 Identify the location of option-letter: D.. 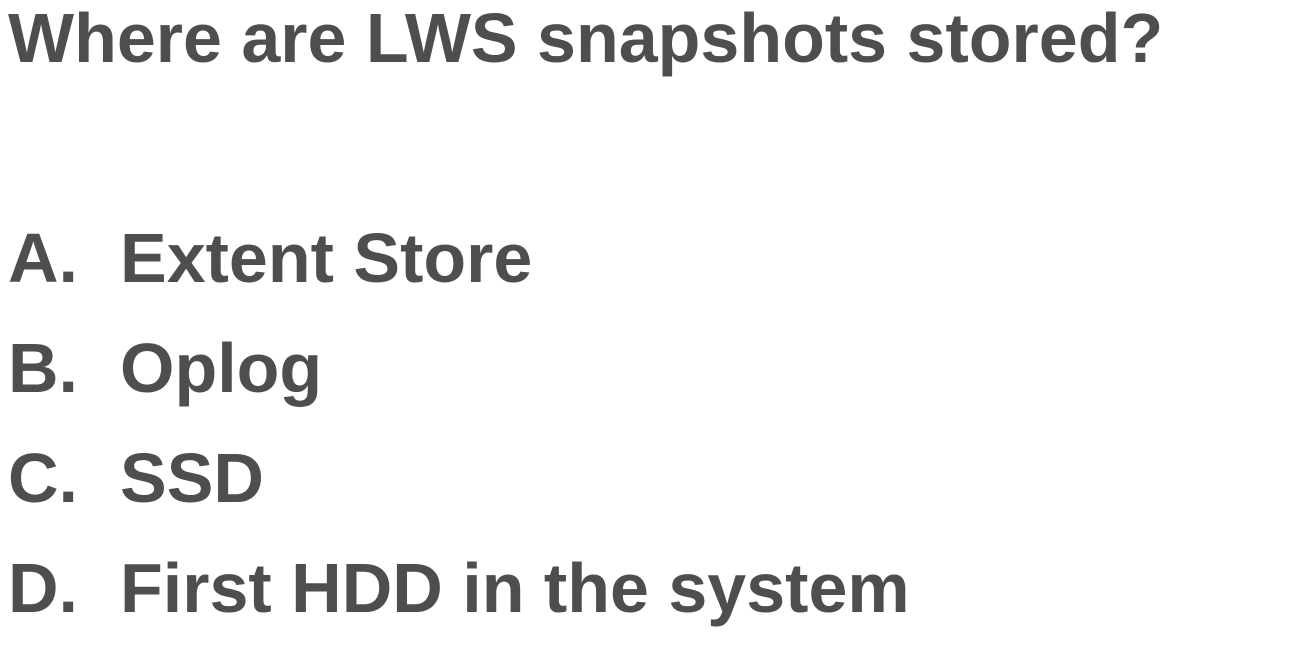
(43, 588).